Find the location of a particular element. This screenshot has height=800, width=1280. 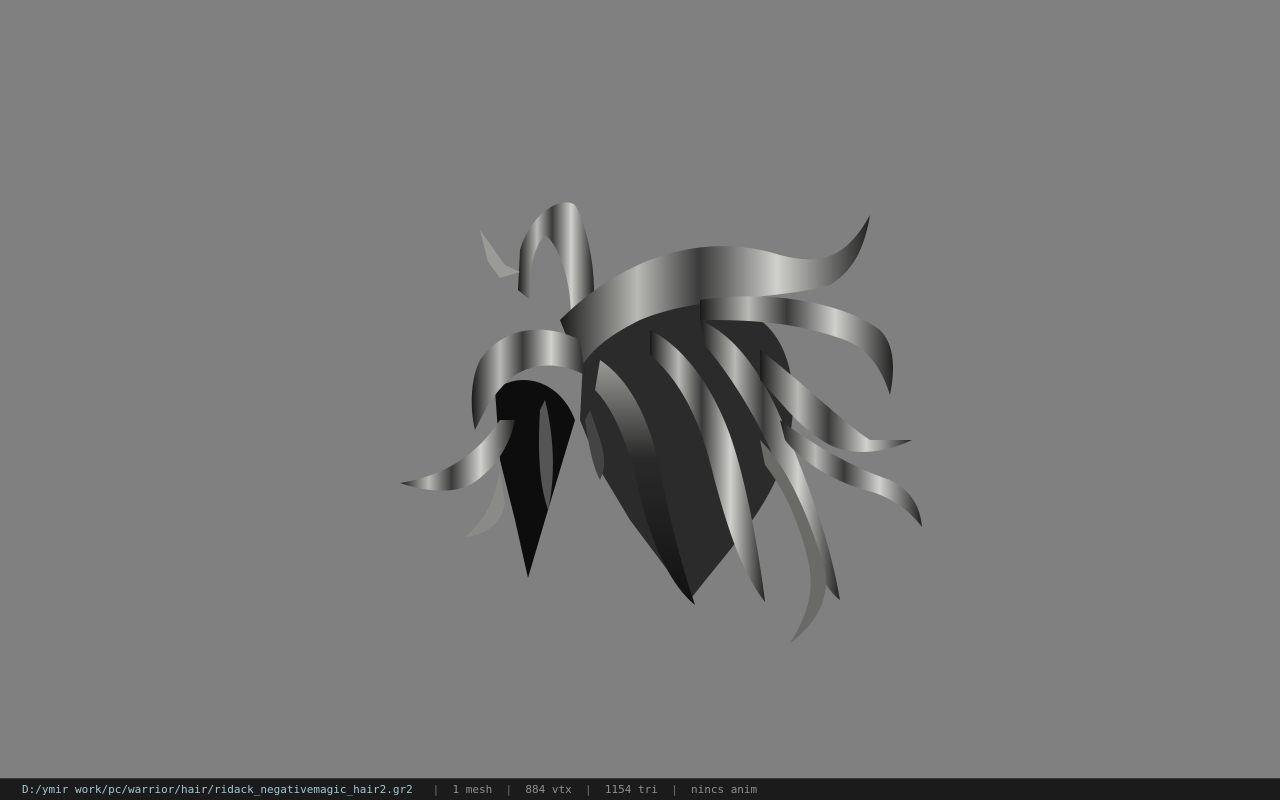

hair-mass is located at coordinates (687, 446).